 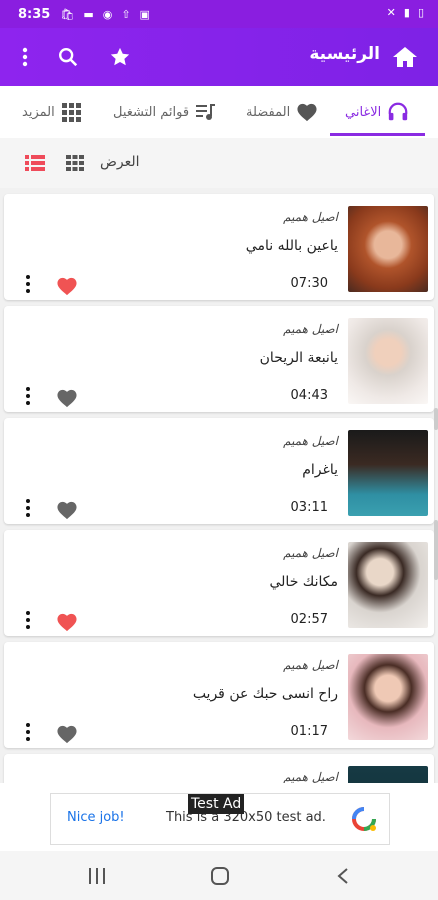 I want to click on chat-icon: ▬, so click(x=88, y=14).